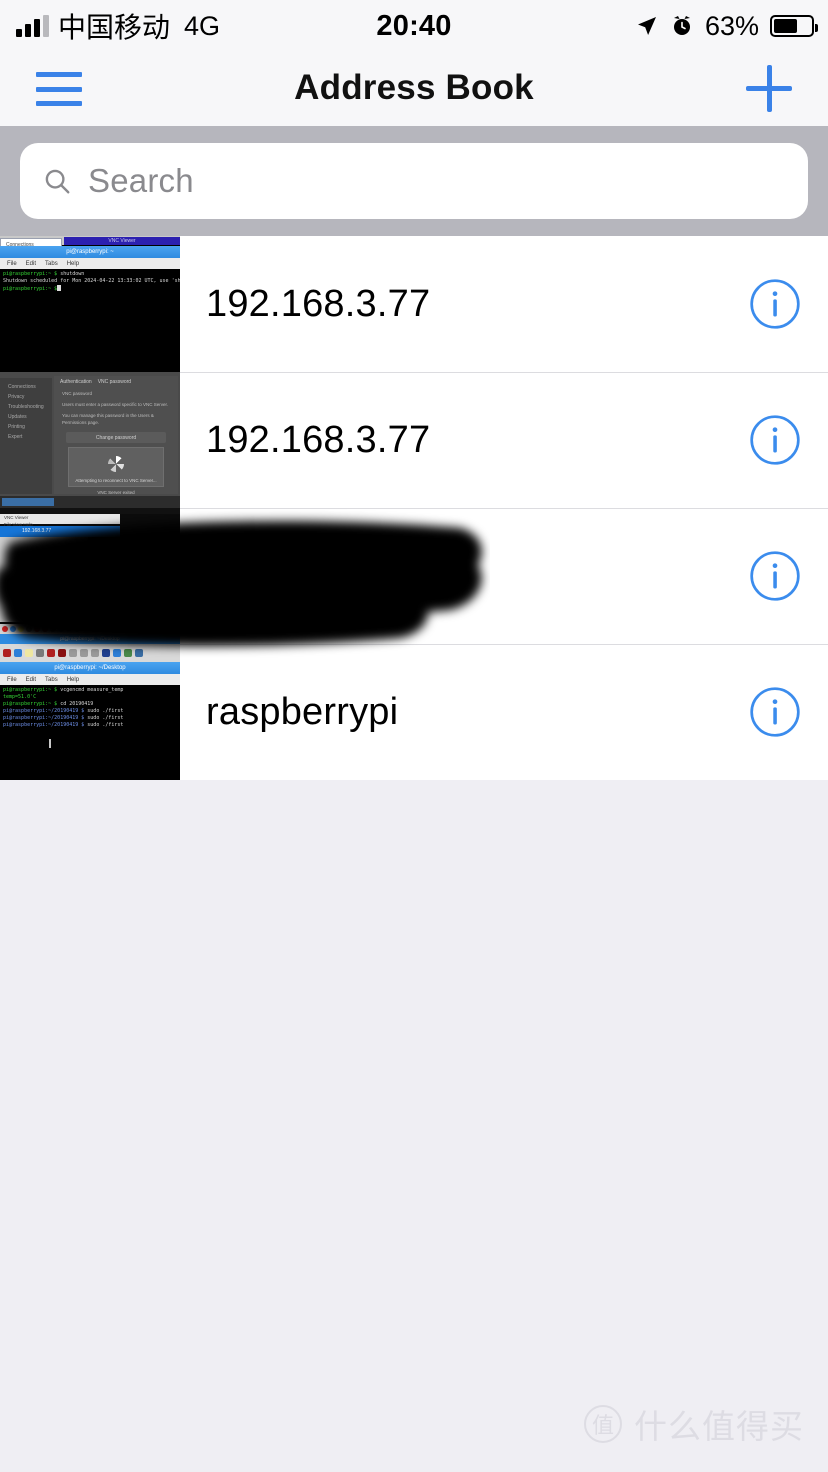  Describe the element at coordinates (414, 26) in the screenshot. I see `status-bar: 中国移动 4G 20:40 63%` at that location.